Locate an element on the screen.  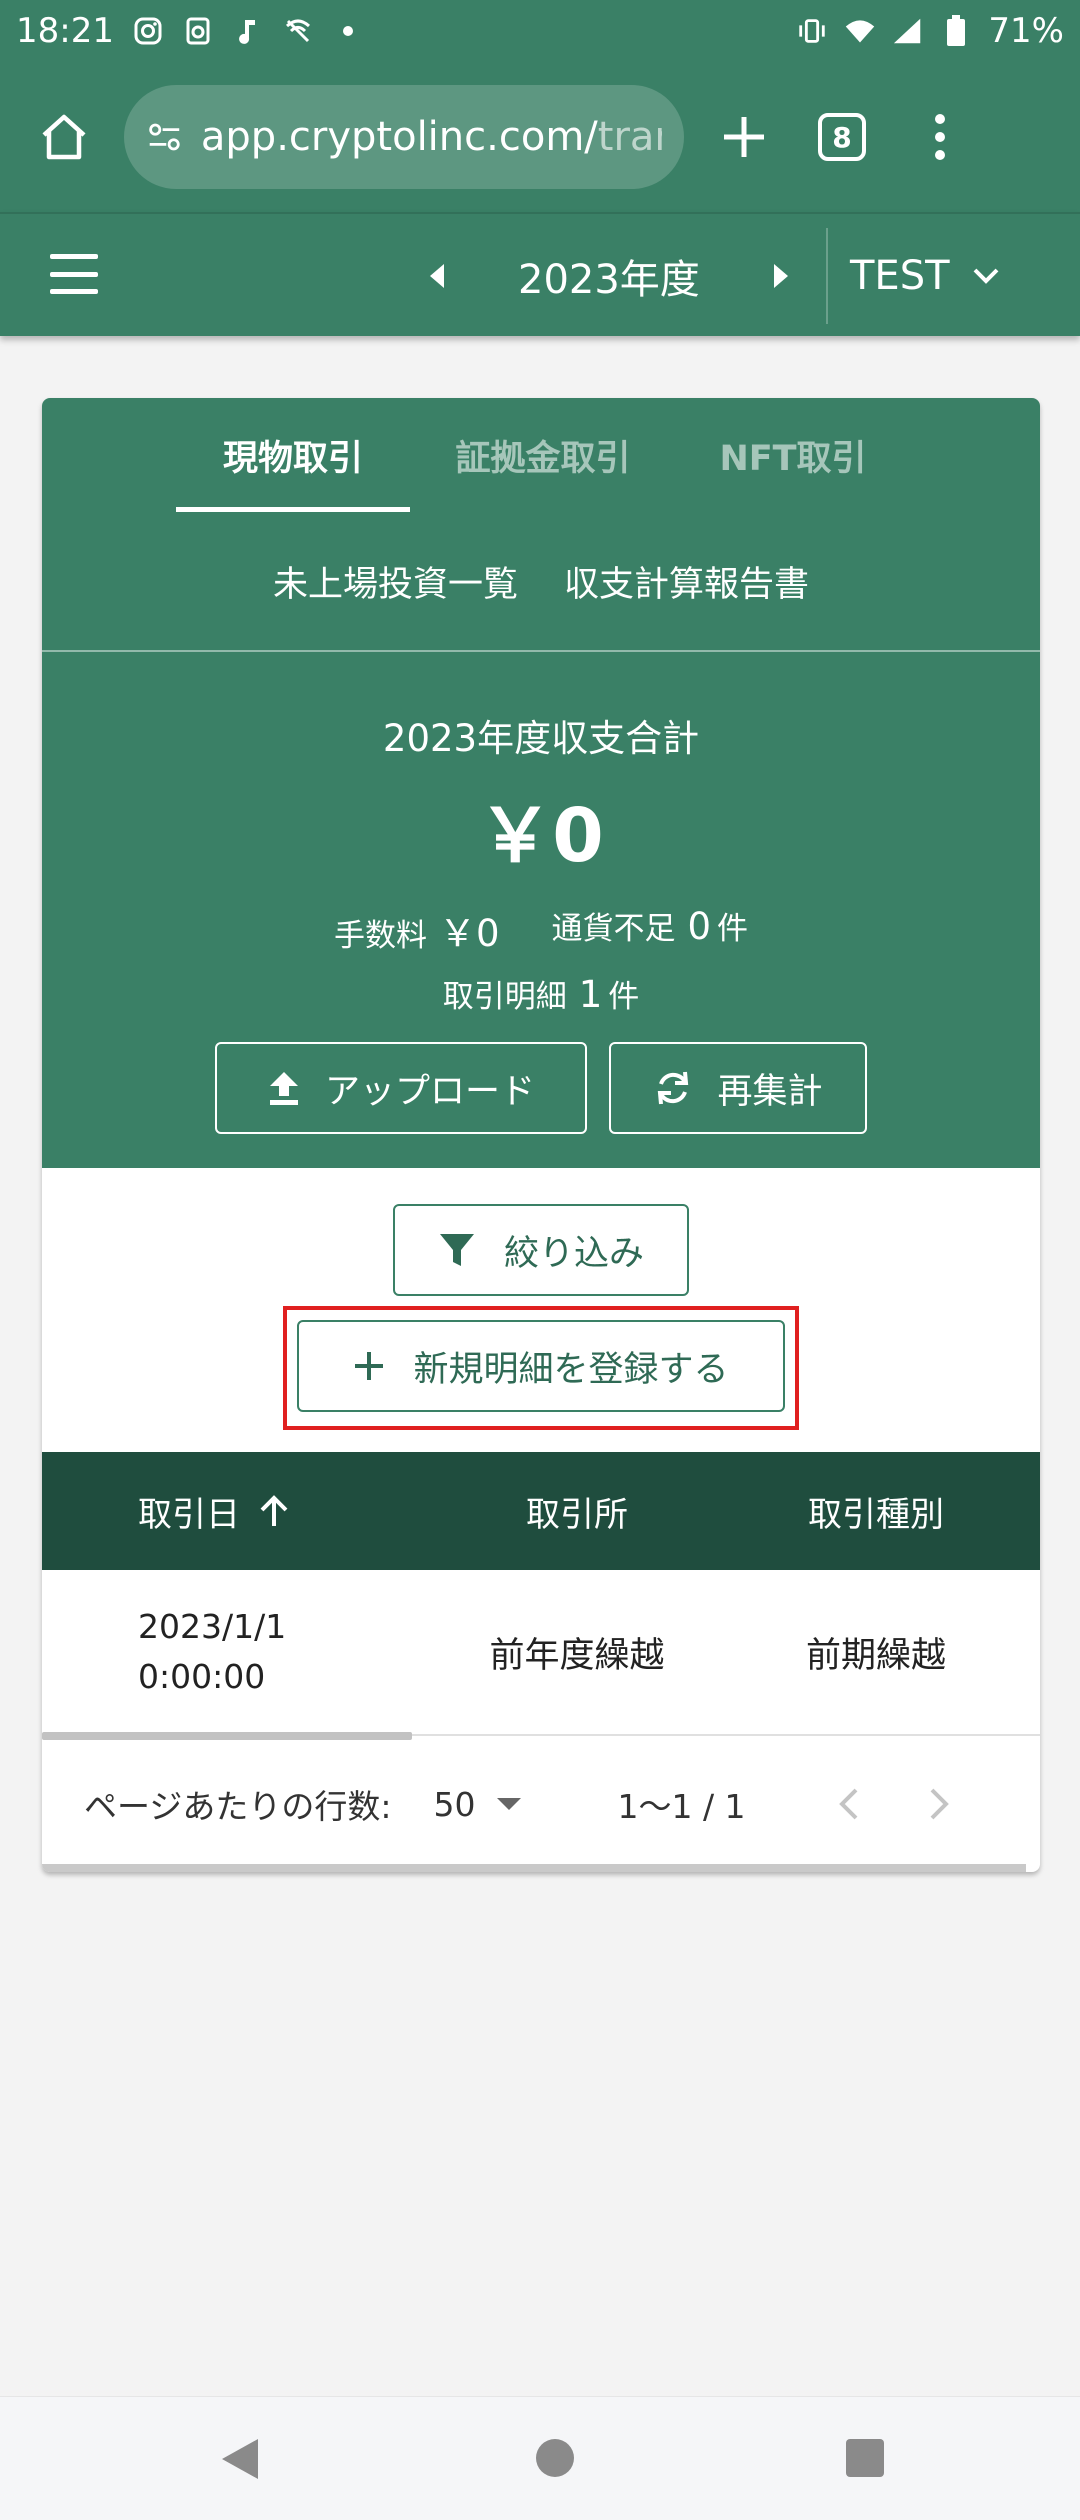
recents-icon is located at coordinates (865, 2458).